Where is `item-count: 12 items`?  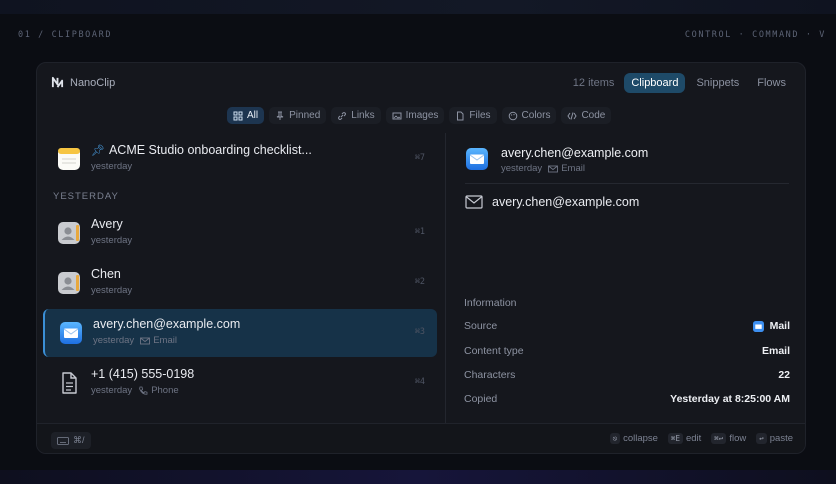 item-count: 12 items is located at coordinates (593, 83).